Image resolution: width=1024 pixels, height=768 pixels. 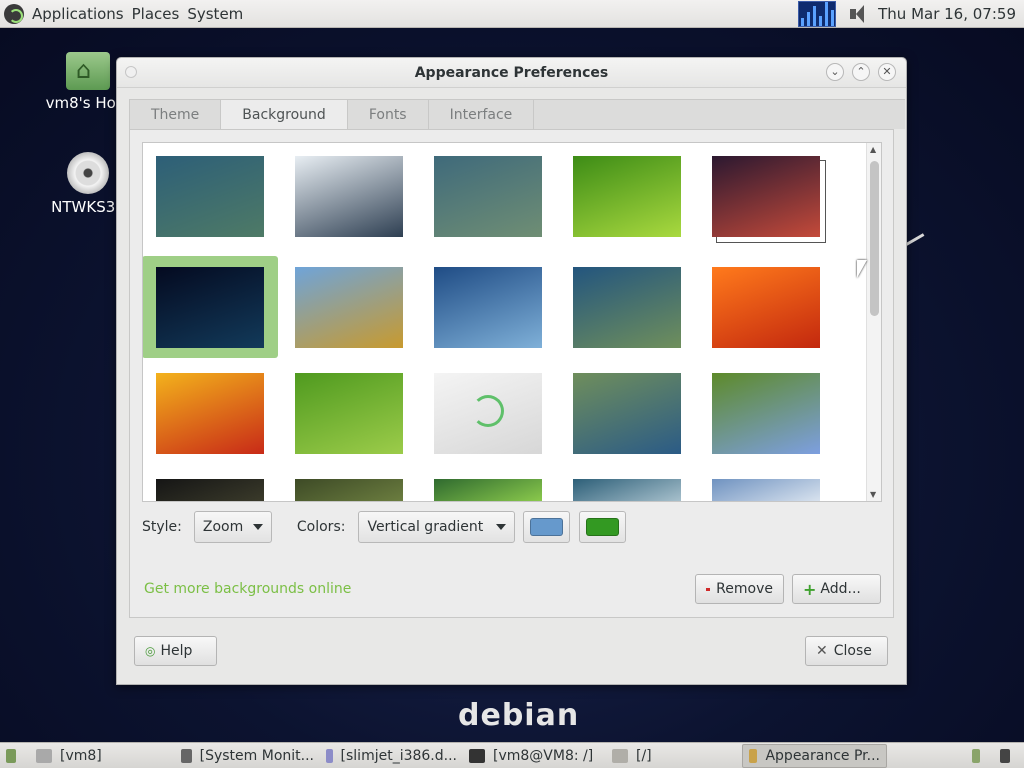 I want to click on tab-interface: Interface, so click(x=481, y=114).